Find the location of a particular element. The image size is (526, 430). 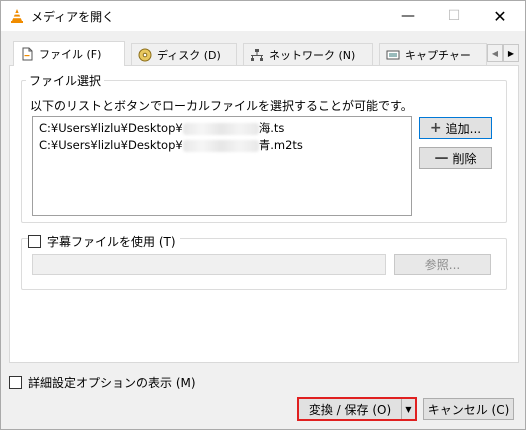

tab-network-label: ネットワーク (N) is located at coordinates (312, 55).